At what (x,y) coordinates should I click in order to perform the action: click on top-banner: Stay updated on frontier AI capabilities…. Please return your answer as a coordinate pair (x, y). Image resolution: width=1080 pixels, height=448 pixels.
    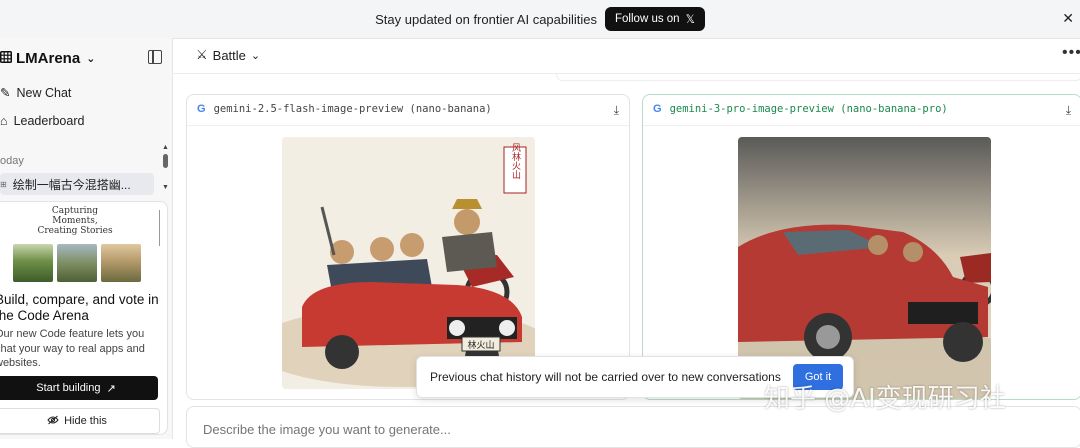
    Looking at the image, I should click on (540, 19).